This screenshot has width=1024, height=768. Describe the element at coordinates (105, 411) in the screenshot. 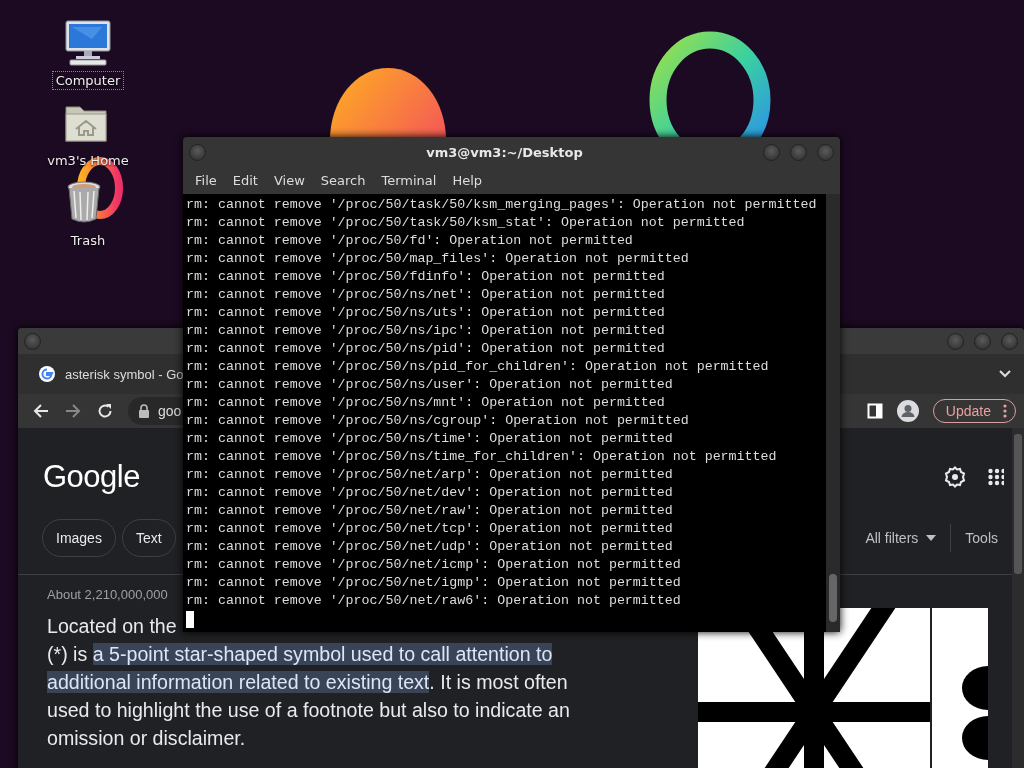

I see `reload-icon` at that location.